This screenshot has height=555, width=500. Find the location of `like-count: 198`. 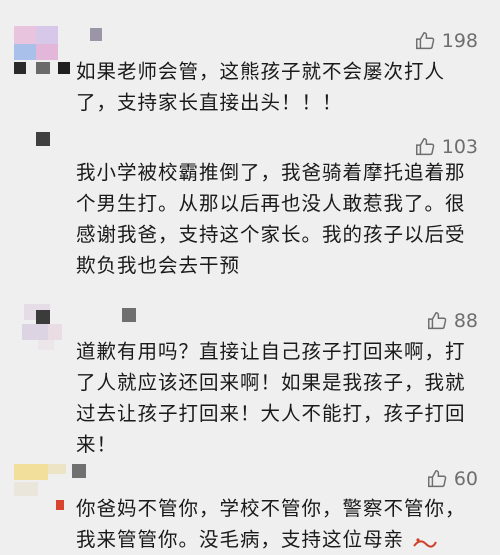

like-count: 198 is located at coordinates (459, 41).